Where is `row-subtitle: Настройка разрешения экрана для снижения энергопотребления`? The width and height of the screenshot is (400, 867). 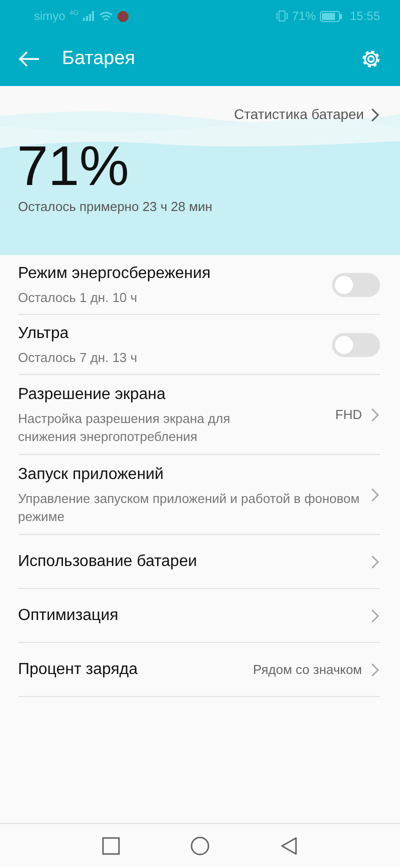 row-subtitle: Настройка разрешения экрана для снижения энергопотребления is located at coordinates (125, 428).